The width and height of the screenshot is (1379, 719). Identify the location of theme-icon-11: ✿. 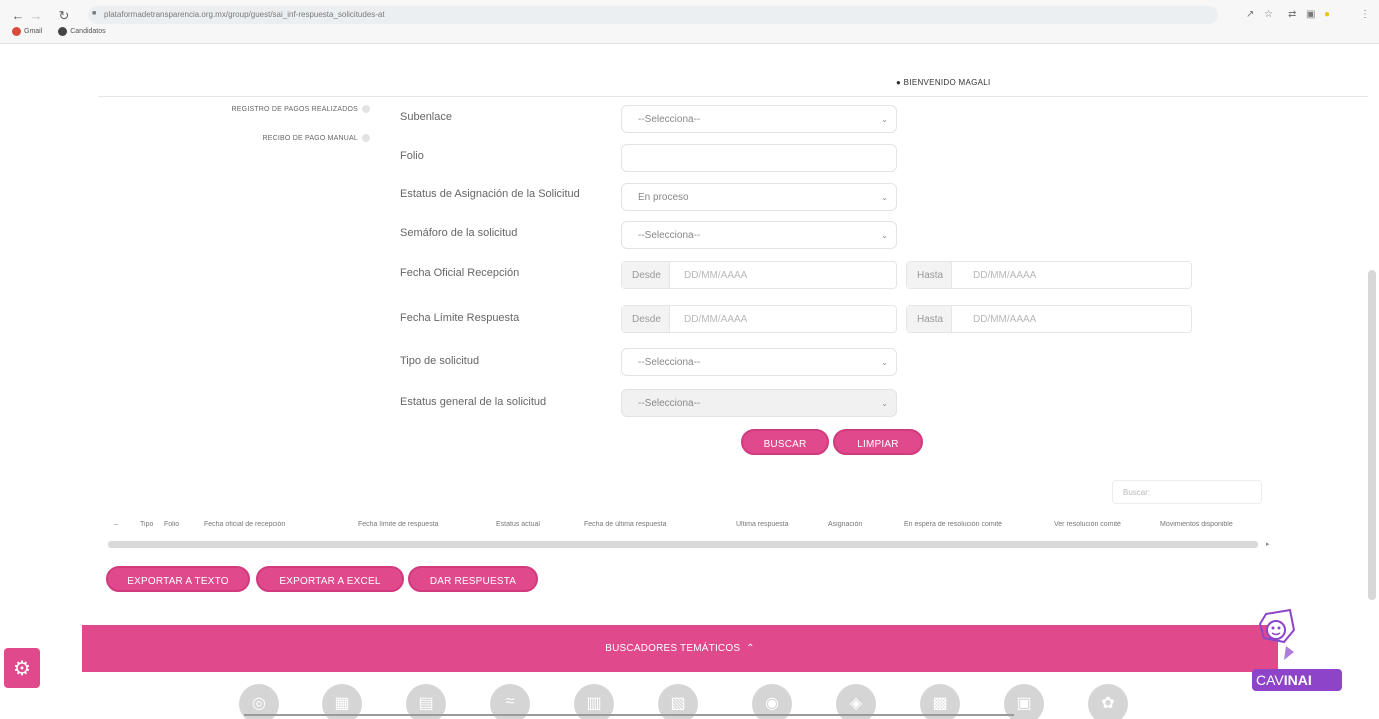
(1108, 701).